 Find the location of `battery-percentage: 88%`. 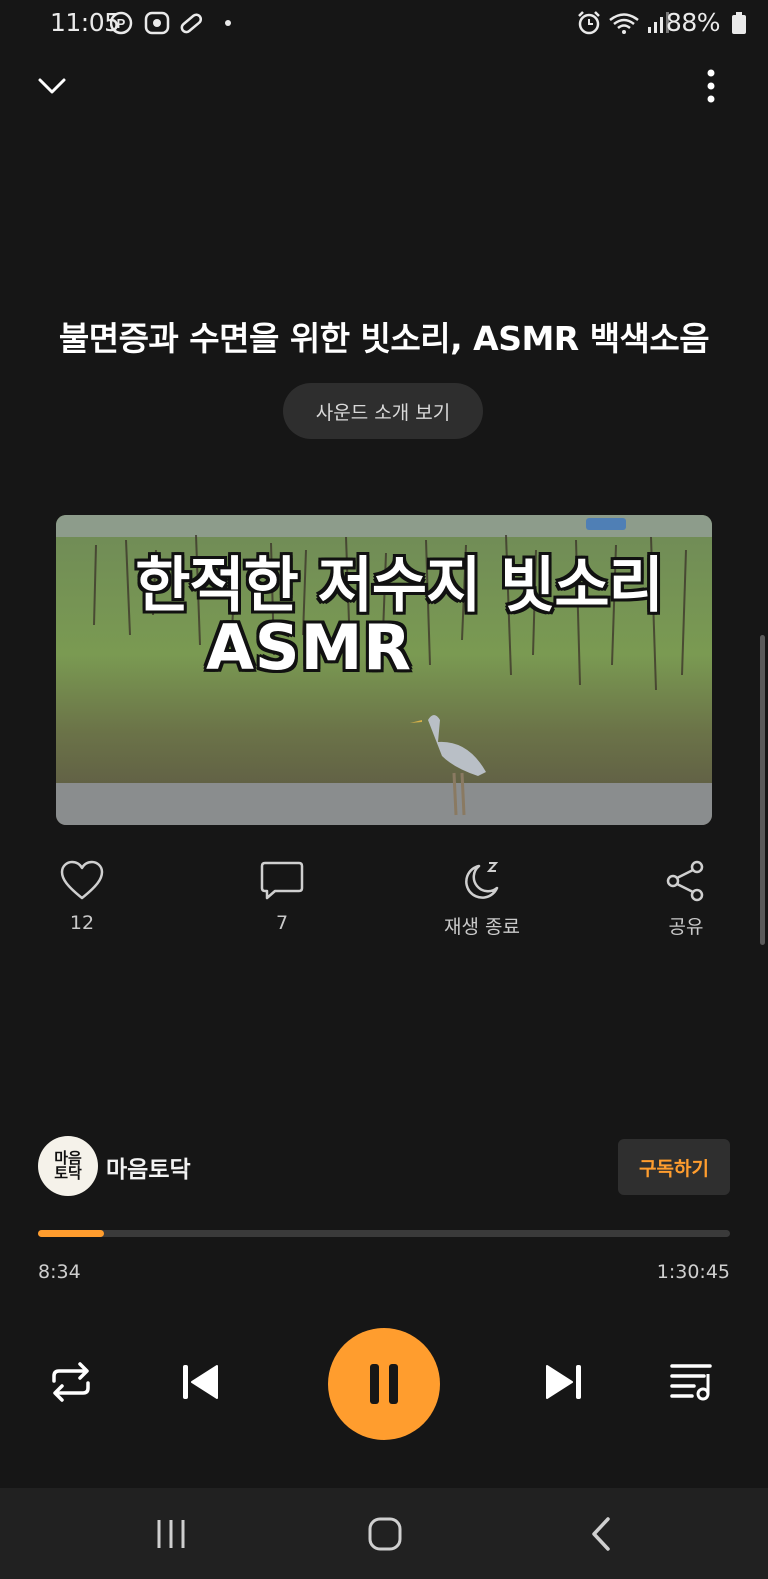

battery-percentage: 88% is located at coordinates (693, 22).